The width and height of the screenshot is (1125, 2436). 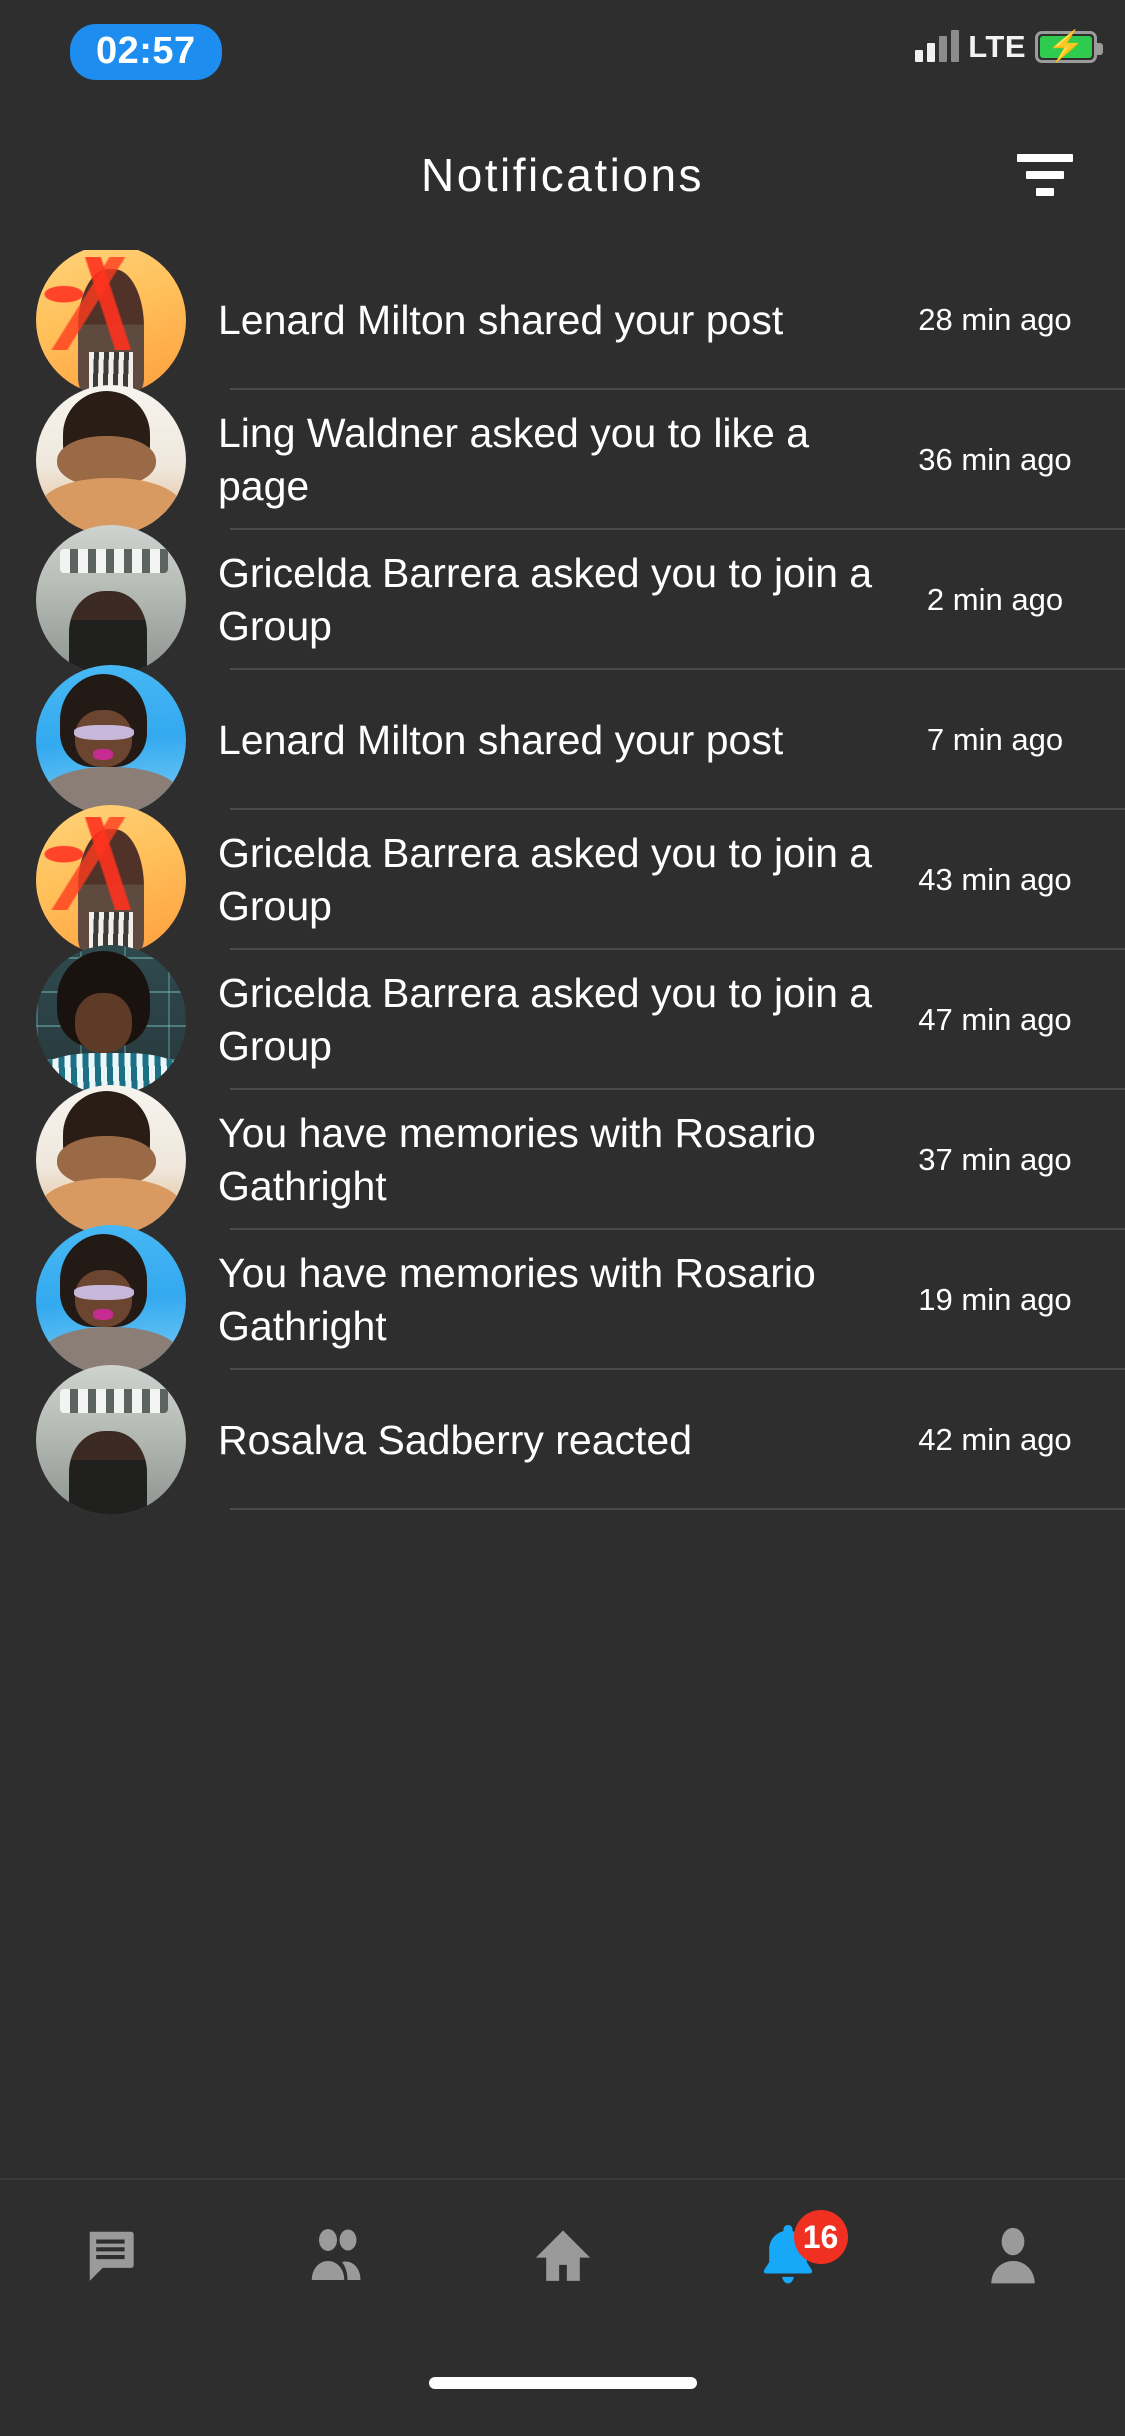 I want to click on notification-timestamp: 2 min ago, so click(x=995, y=599).